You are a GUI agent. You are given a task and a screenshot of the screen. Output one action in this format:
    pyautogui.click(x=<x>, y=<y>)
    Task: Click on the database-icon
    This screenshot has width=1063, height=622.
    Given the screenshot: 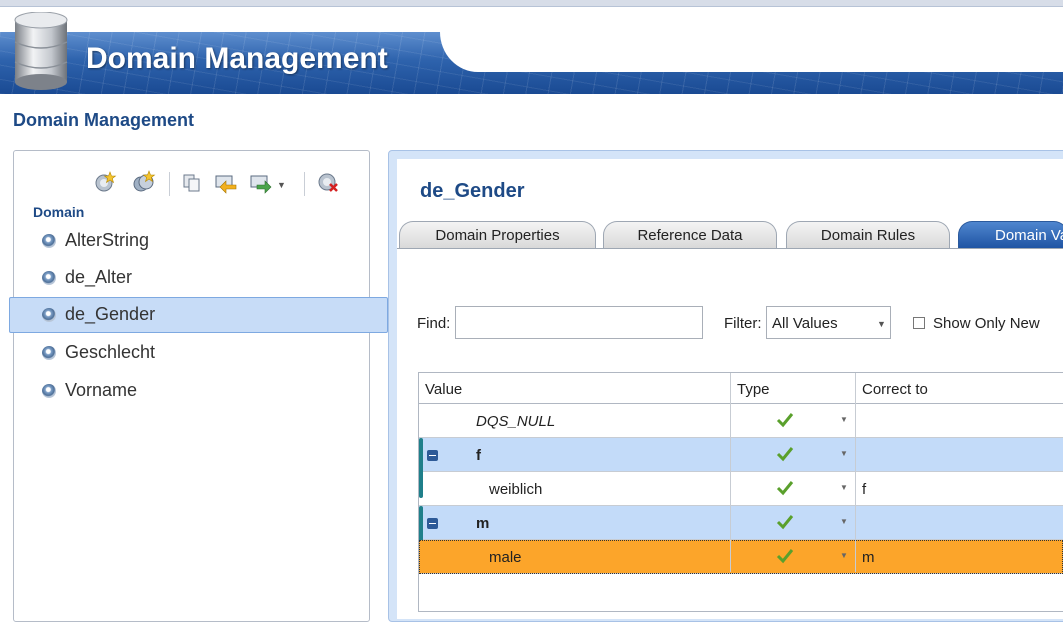 What is the action you would take?
    pyautogui.click(x=41, y=51)
    